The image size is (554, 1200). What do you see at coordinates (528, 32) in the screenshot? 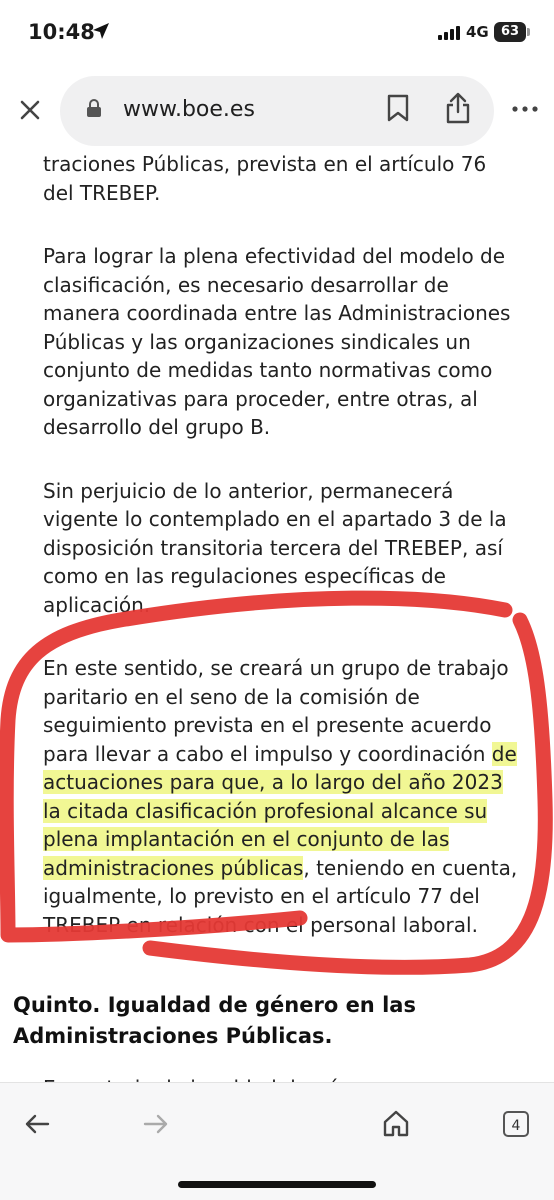
I see `battery-tip` at bounding box center [528, 32].